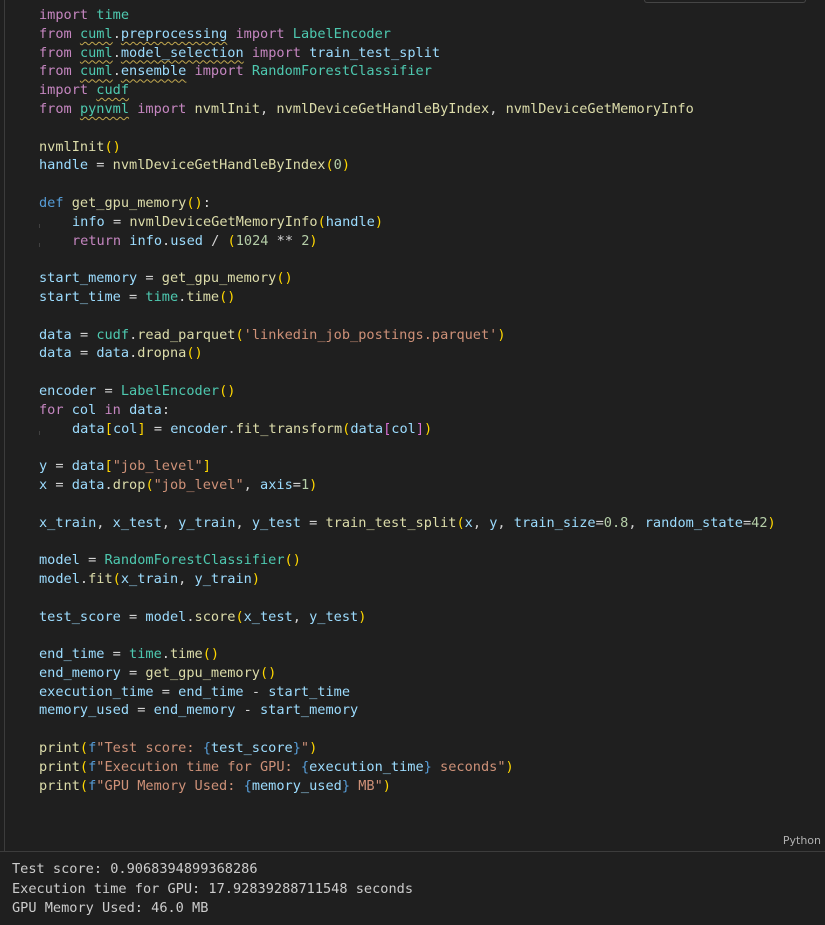 This screenshot has width=825, height=925. I want to click on code-line: test_score = model.score(x_test, y_test), so click(203, 616).